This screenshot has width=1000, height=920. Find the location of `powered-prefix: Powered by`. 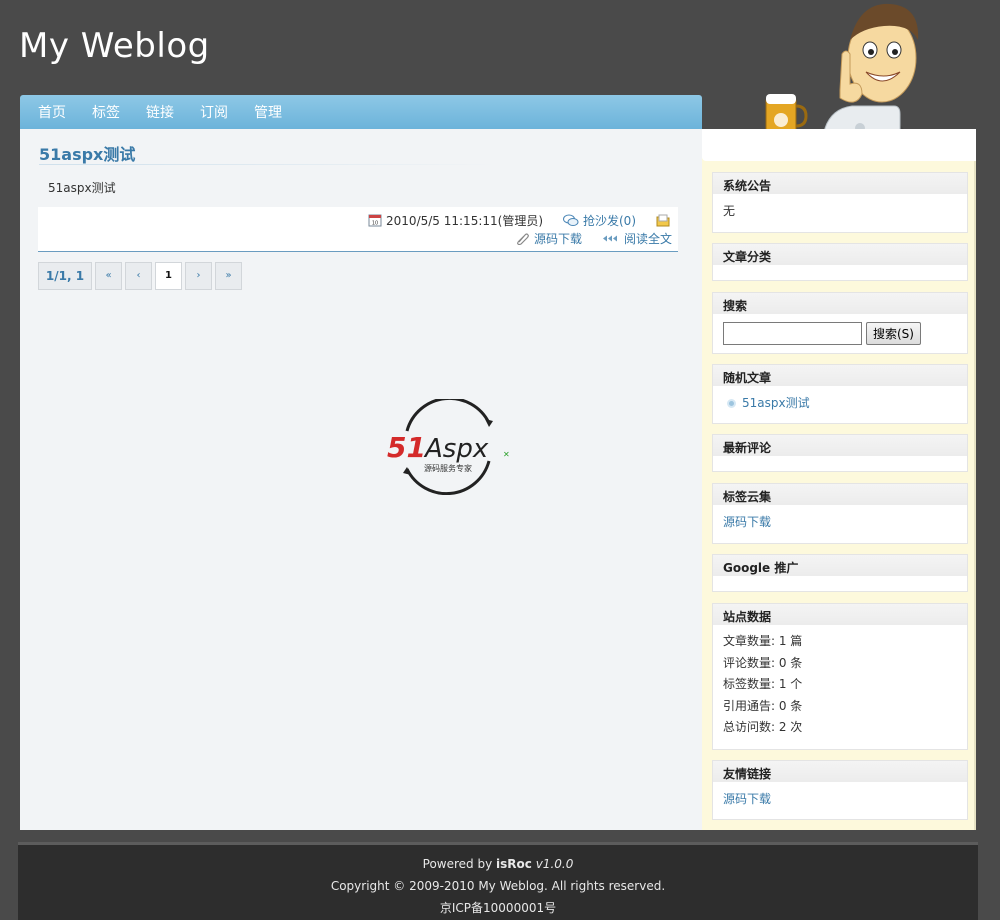

powered-prefix: Powered by is located at coordinates (459, 864).